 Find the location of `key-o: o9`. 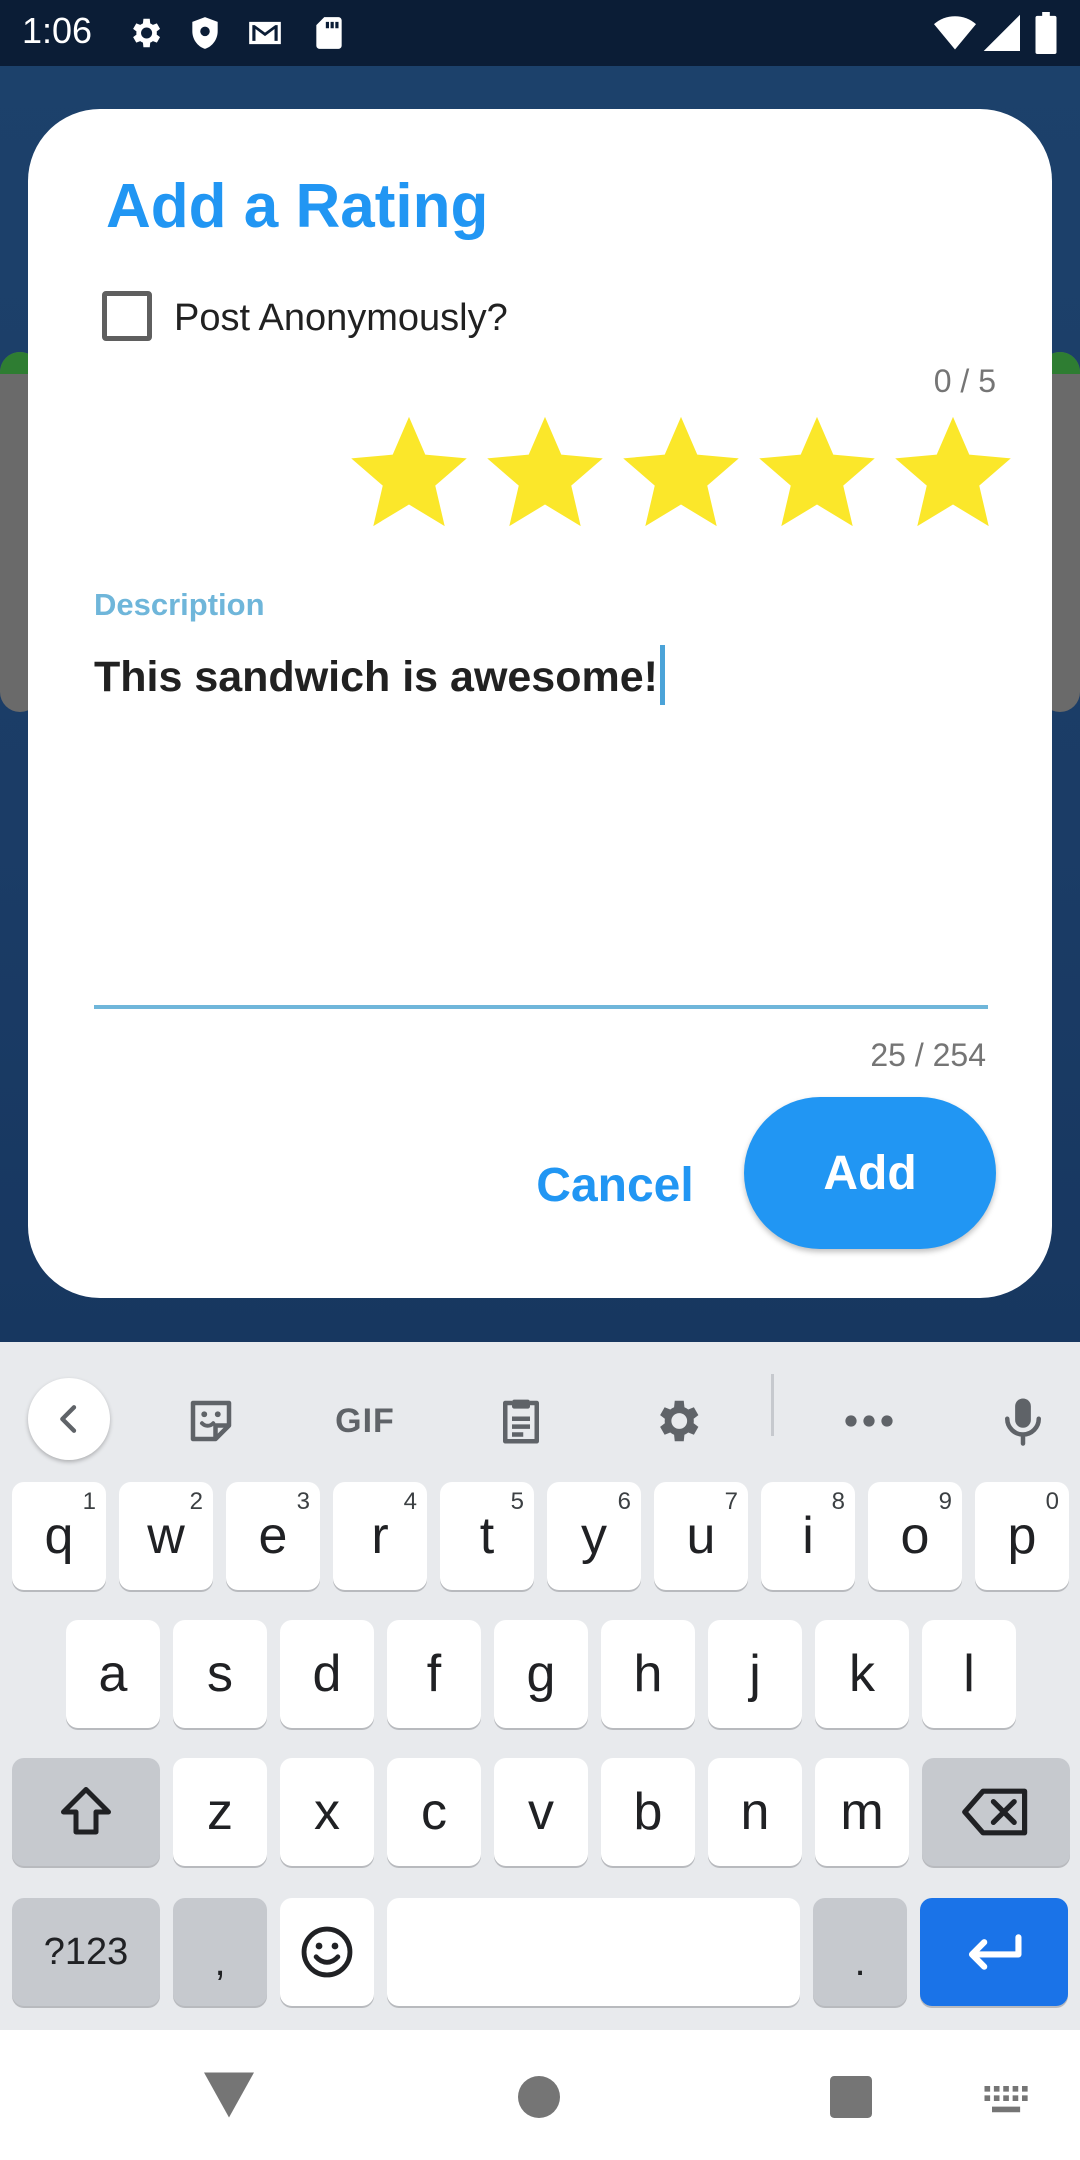

key-o: o9 is located at coordinates (915, 1536).